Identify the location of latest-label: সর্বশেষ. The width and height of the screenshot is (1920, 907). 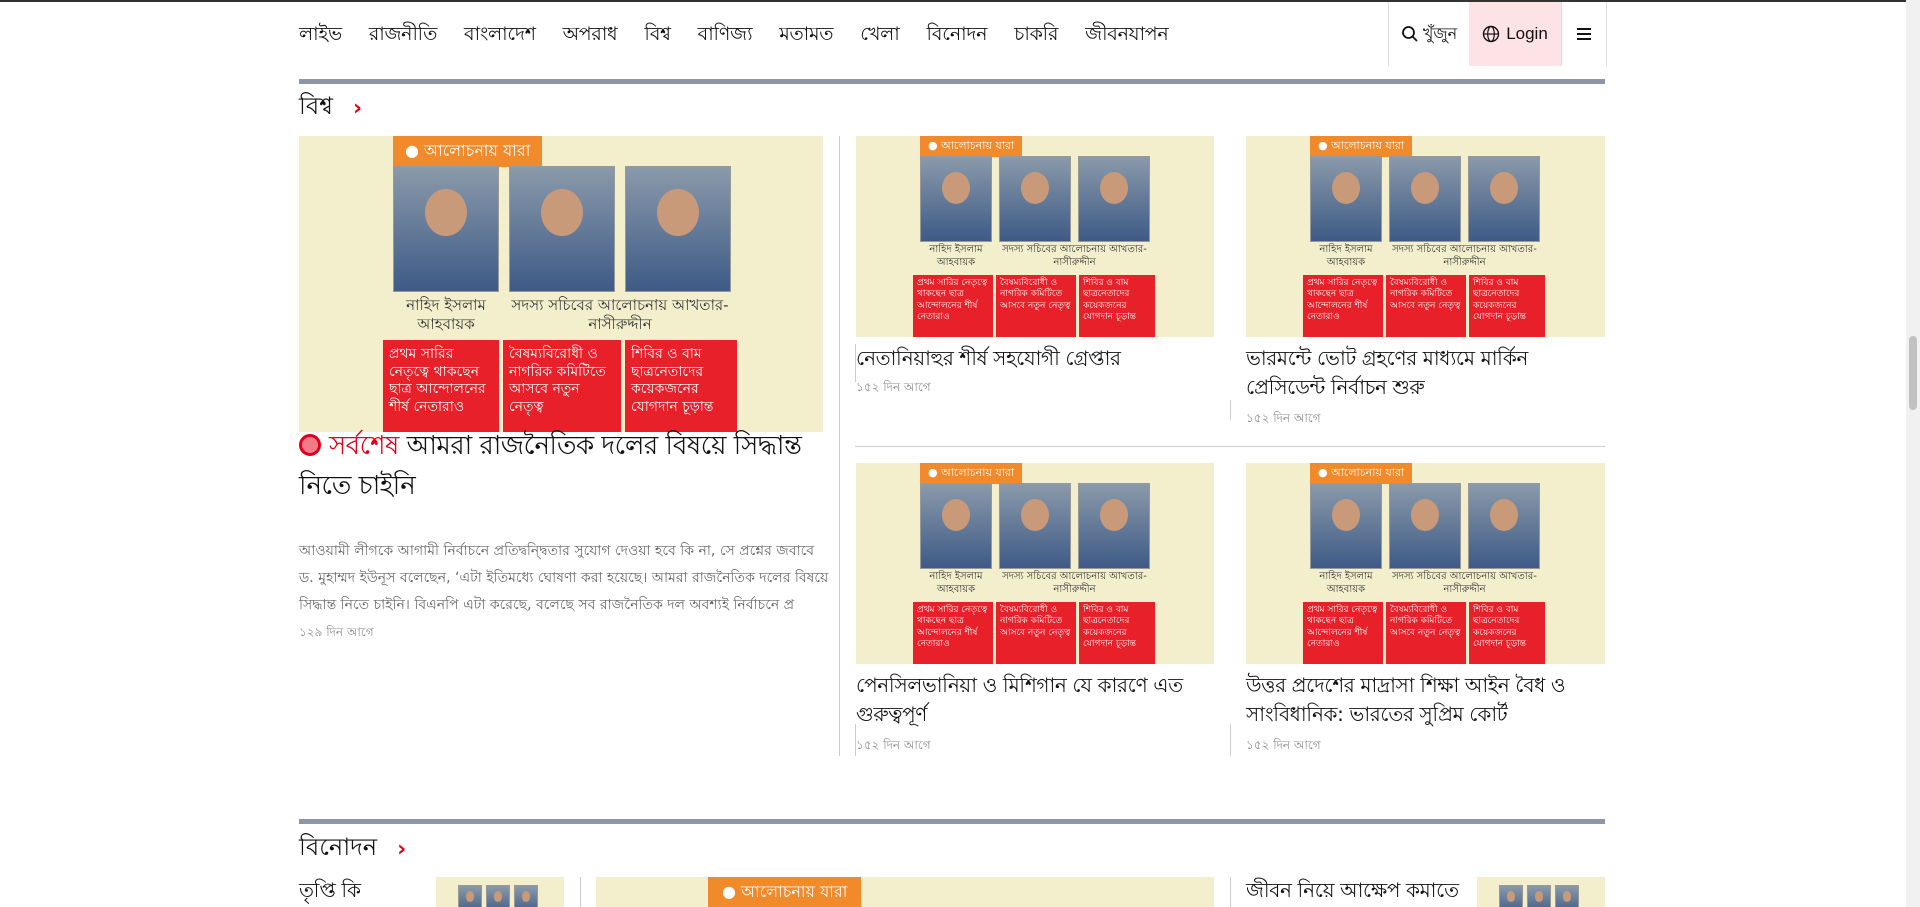
(364, 446).